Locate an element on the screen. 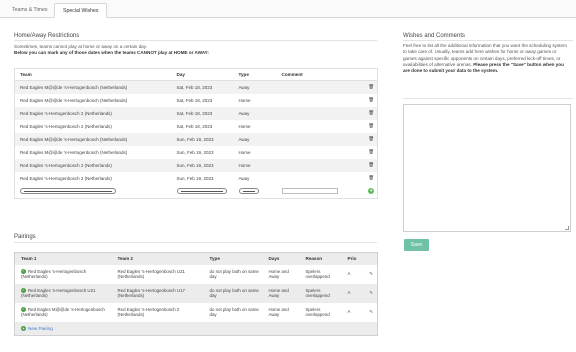  col-type: Type is located at coordinates (233, 258).